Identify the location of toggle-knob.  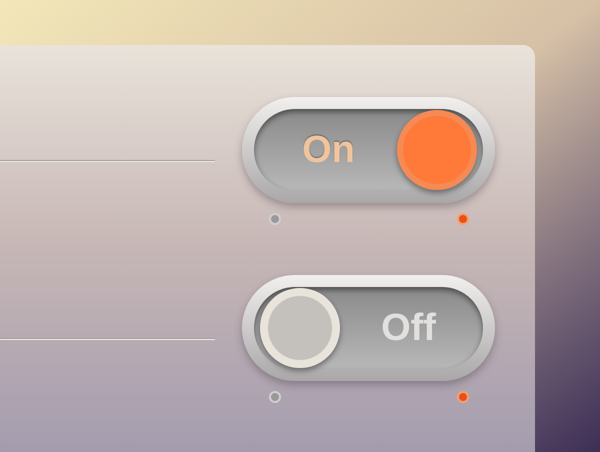
(437, 150).